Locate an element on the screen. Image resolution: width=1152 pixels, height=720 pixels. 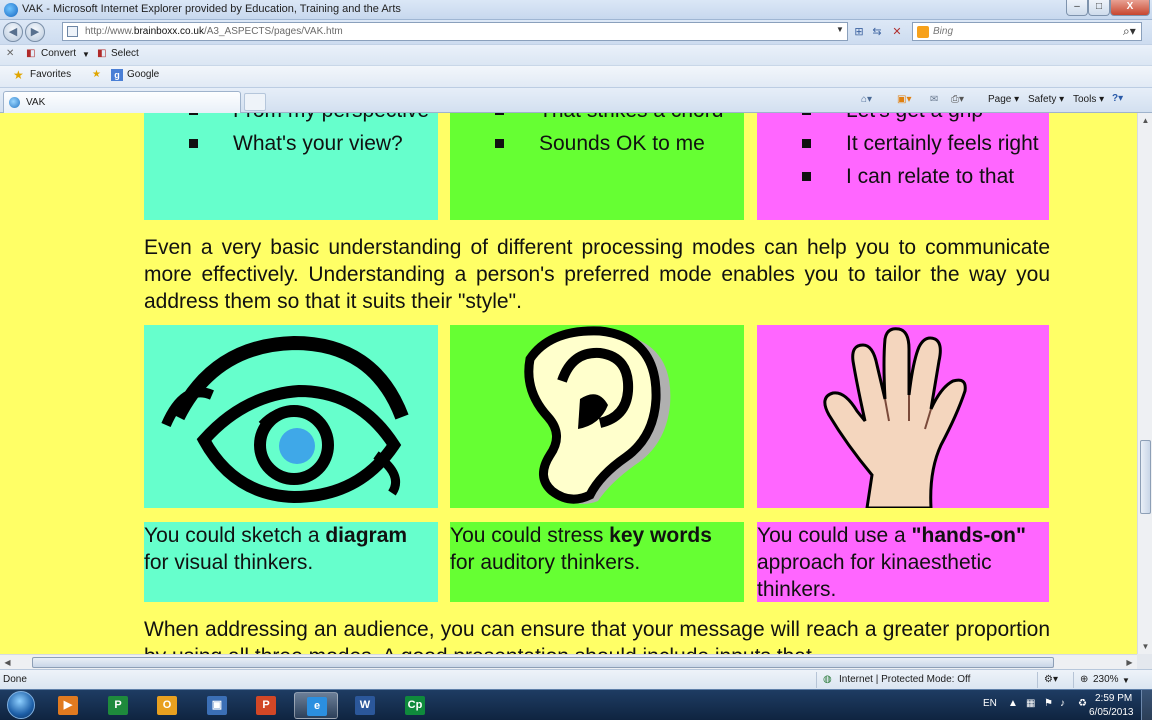
publisher-icon: P is located at coordinates (118, 705).